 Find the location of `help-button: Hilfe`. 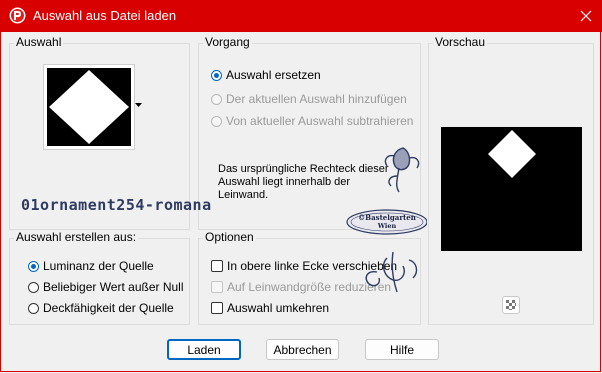

help-button: Hilfe is located at coordinates (402, 349).